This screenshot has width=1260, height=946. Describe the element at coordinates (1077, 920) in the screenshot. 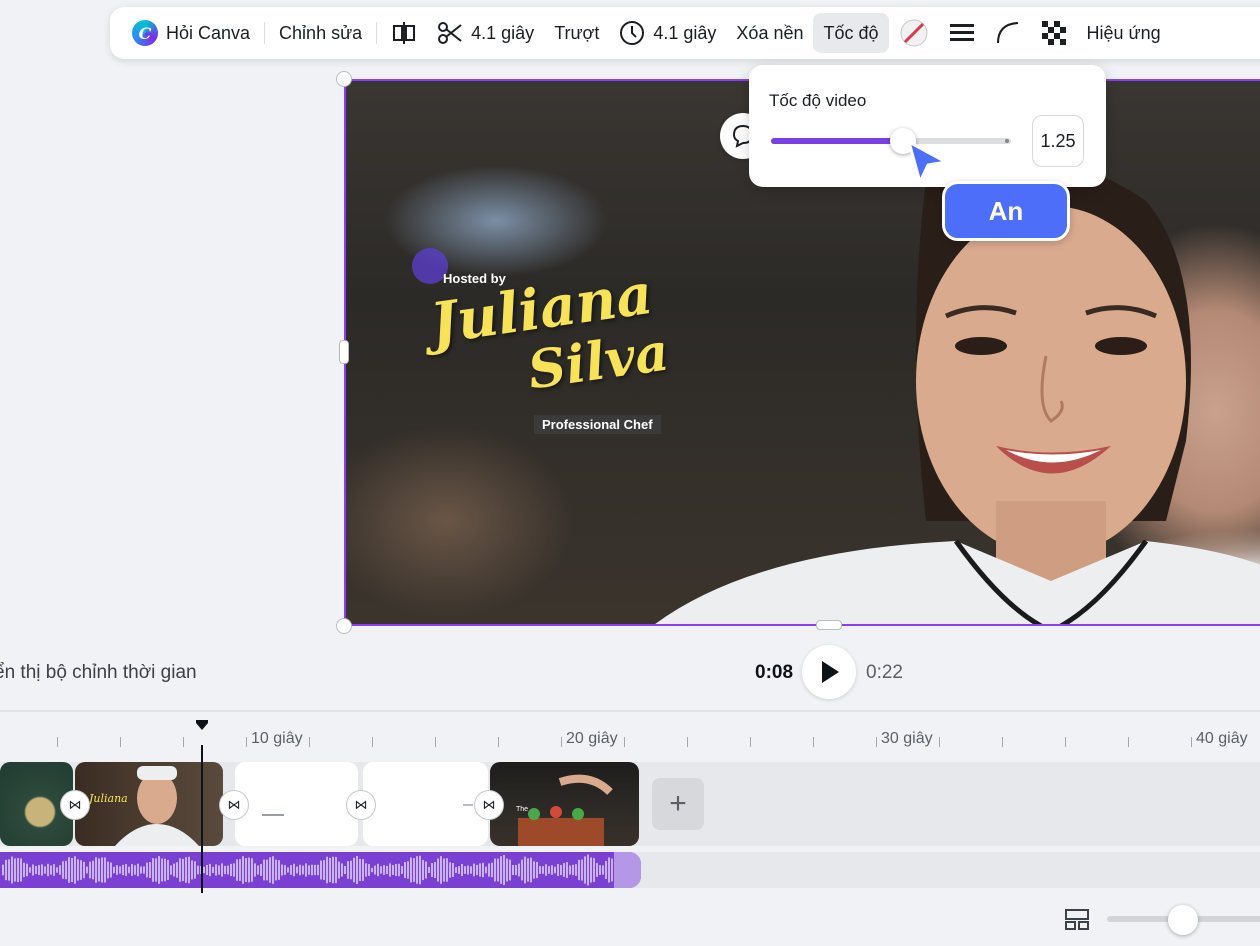

I see `timeline-view-icon` at that location.